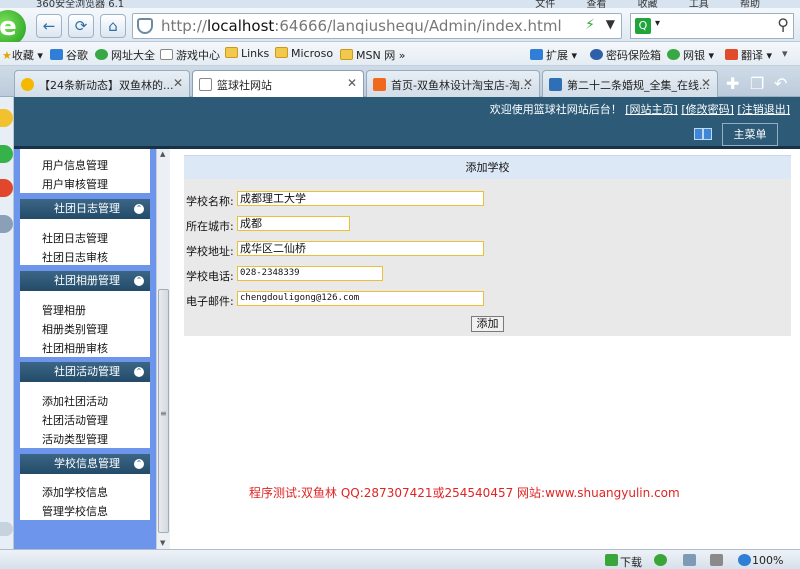  What do you see at coordinates (75, 420) in the screenshot?
I see `menu-item-activity-manage: 社团活动管理` at bounding box center [75, 420].